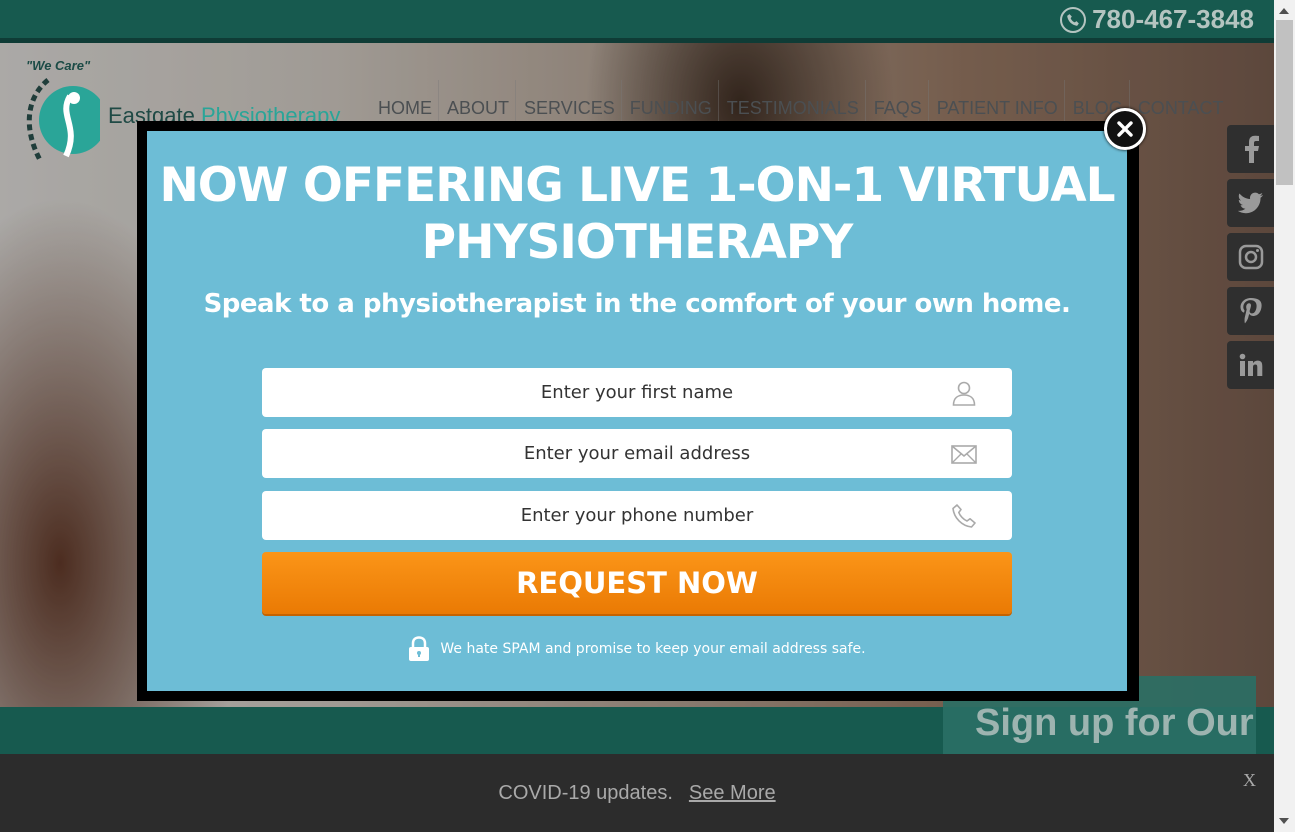  I want to click on close-icon, so click(1125, 129).